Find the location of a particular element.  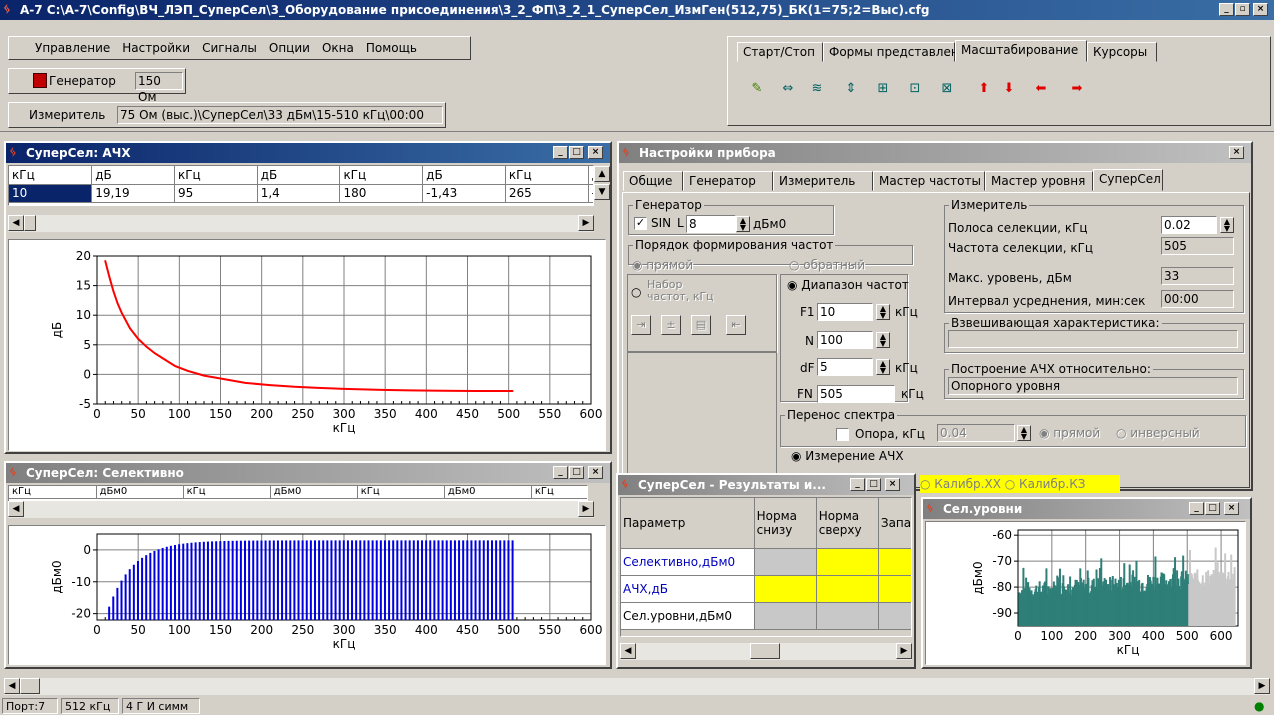

fn-input: 505 is located at coordinates (856, 394).